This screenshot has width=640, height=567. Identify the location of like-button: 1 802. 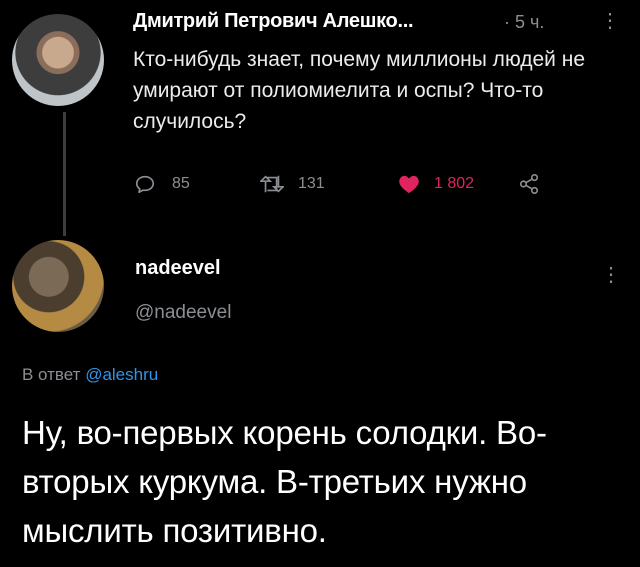
(436, 184).